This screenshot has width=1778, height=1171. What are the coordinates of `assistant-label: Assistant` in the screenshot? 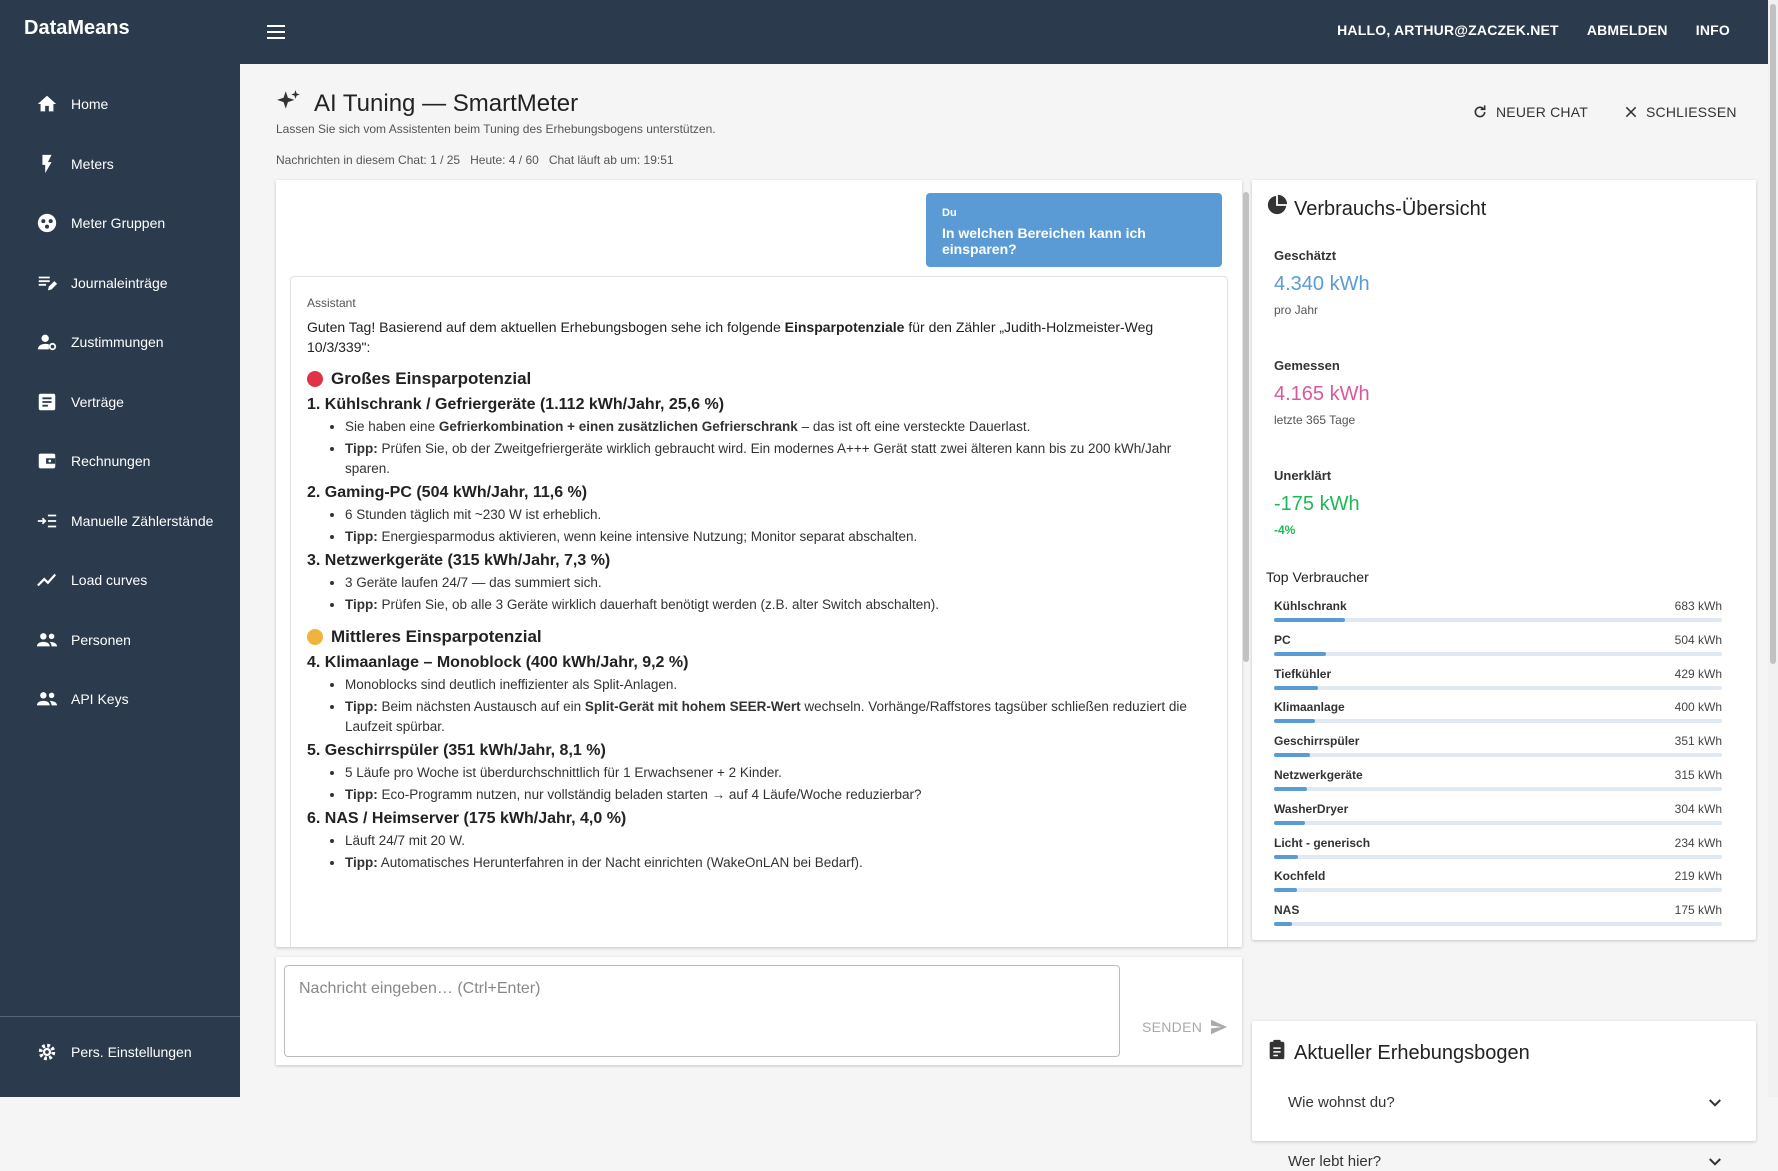 It's located at (331, 303).